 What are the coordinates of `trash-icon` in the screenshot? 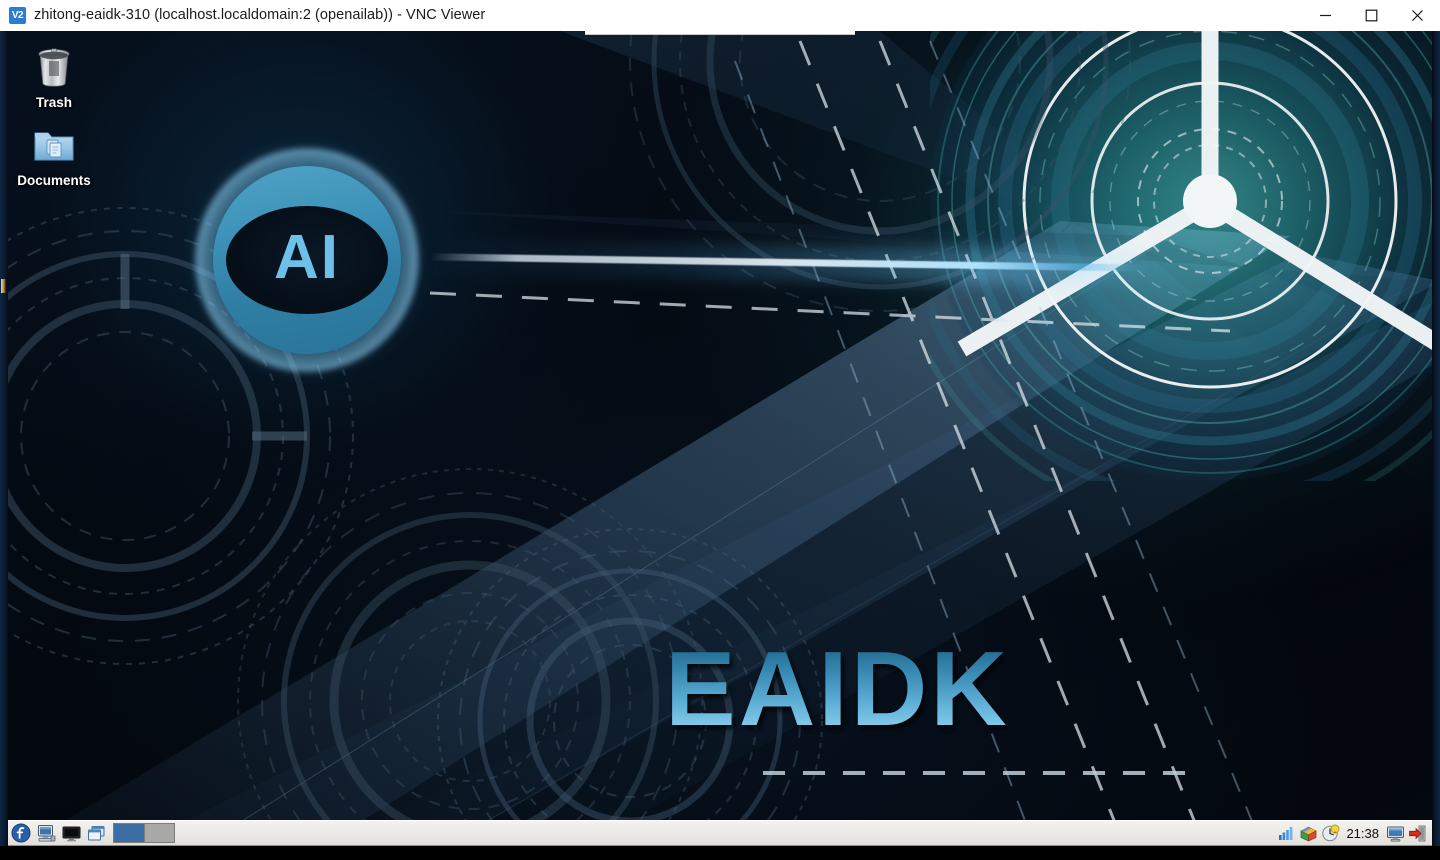 It's located at (54, 67).